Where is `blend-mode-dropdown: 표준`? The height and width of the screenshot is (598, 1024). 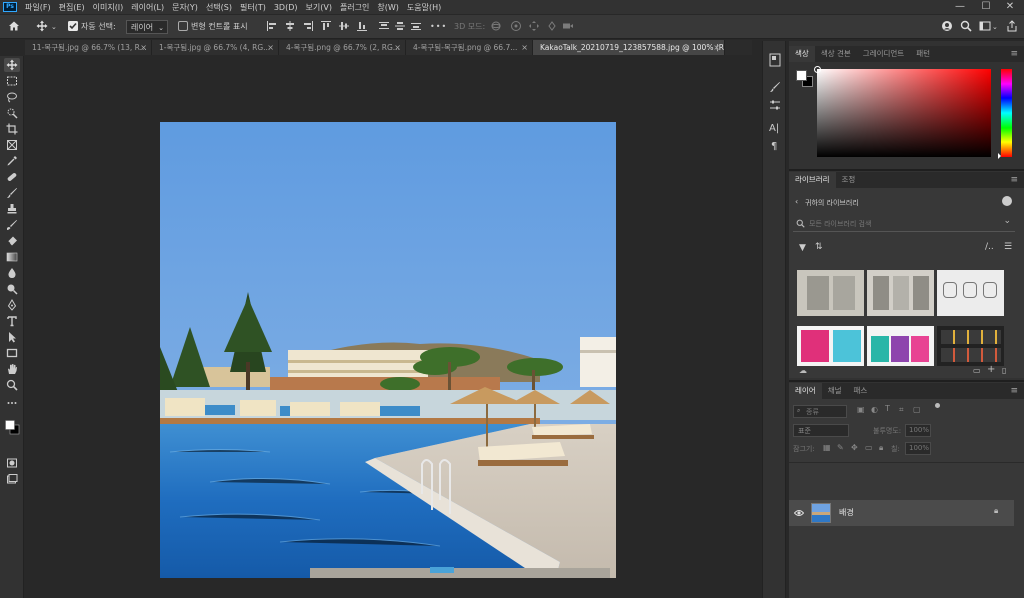
blend-mode-dropdown: 표준 is located at coordinates (821, 430).